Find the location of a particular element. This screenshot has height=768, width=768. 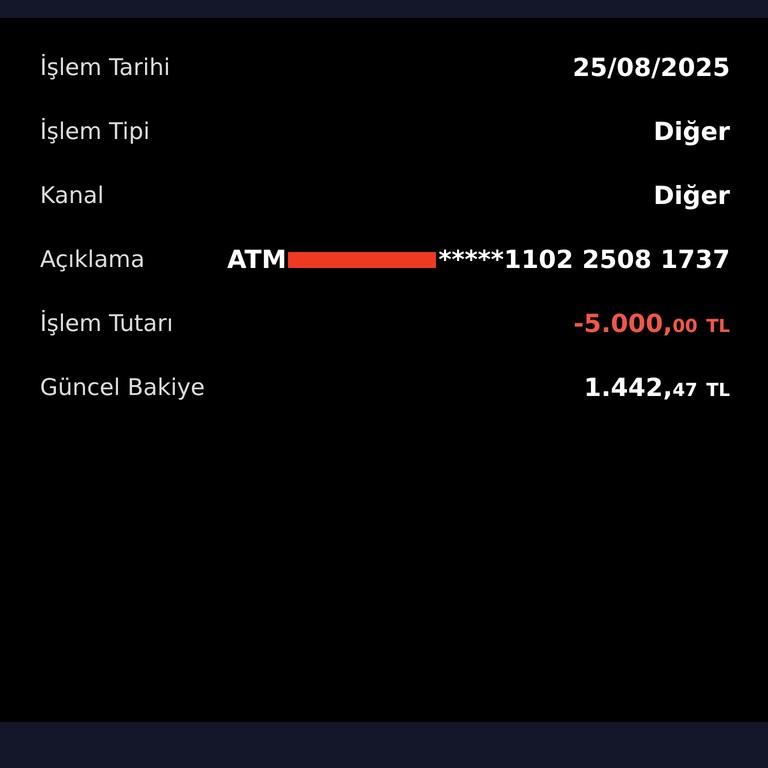

field-value: ATM is located at coordinates (256, 260).